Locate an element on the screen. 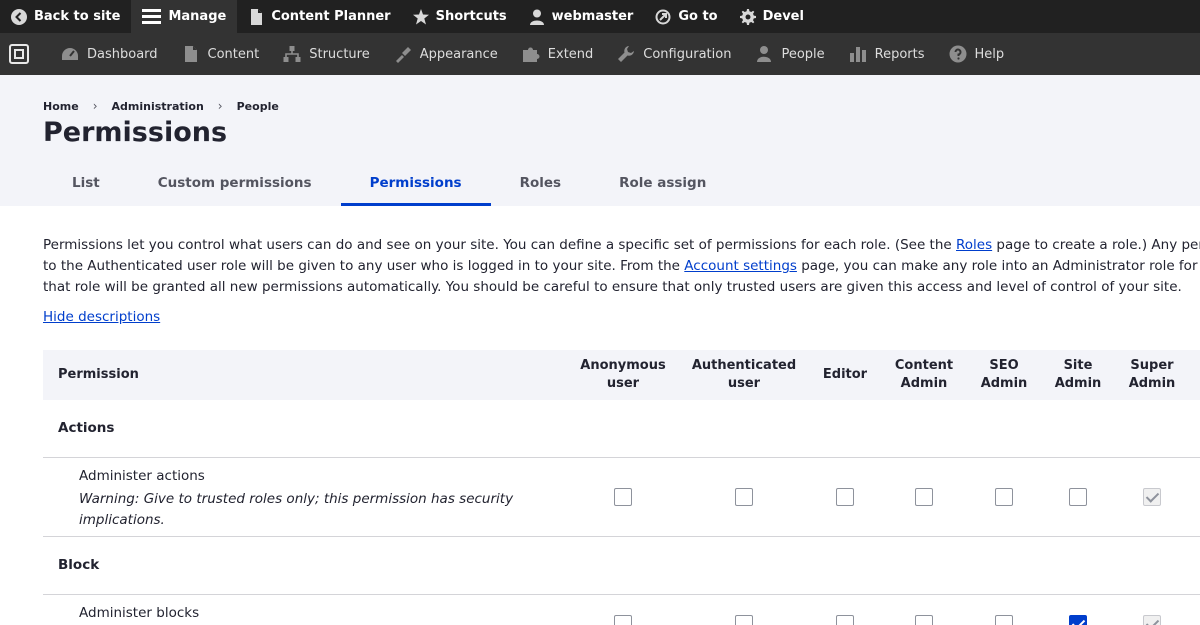 This screenshot has height=625, width=1200. help-icon is located at coordinates (958, 54).